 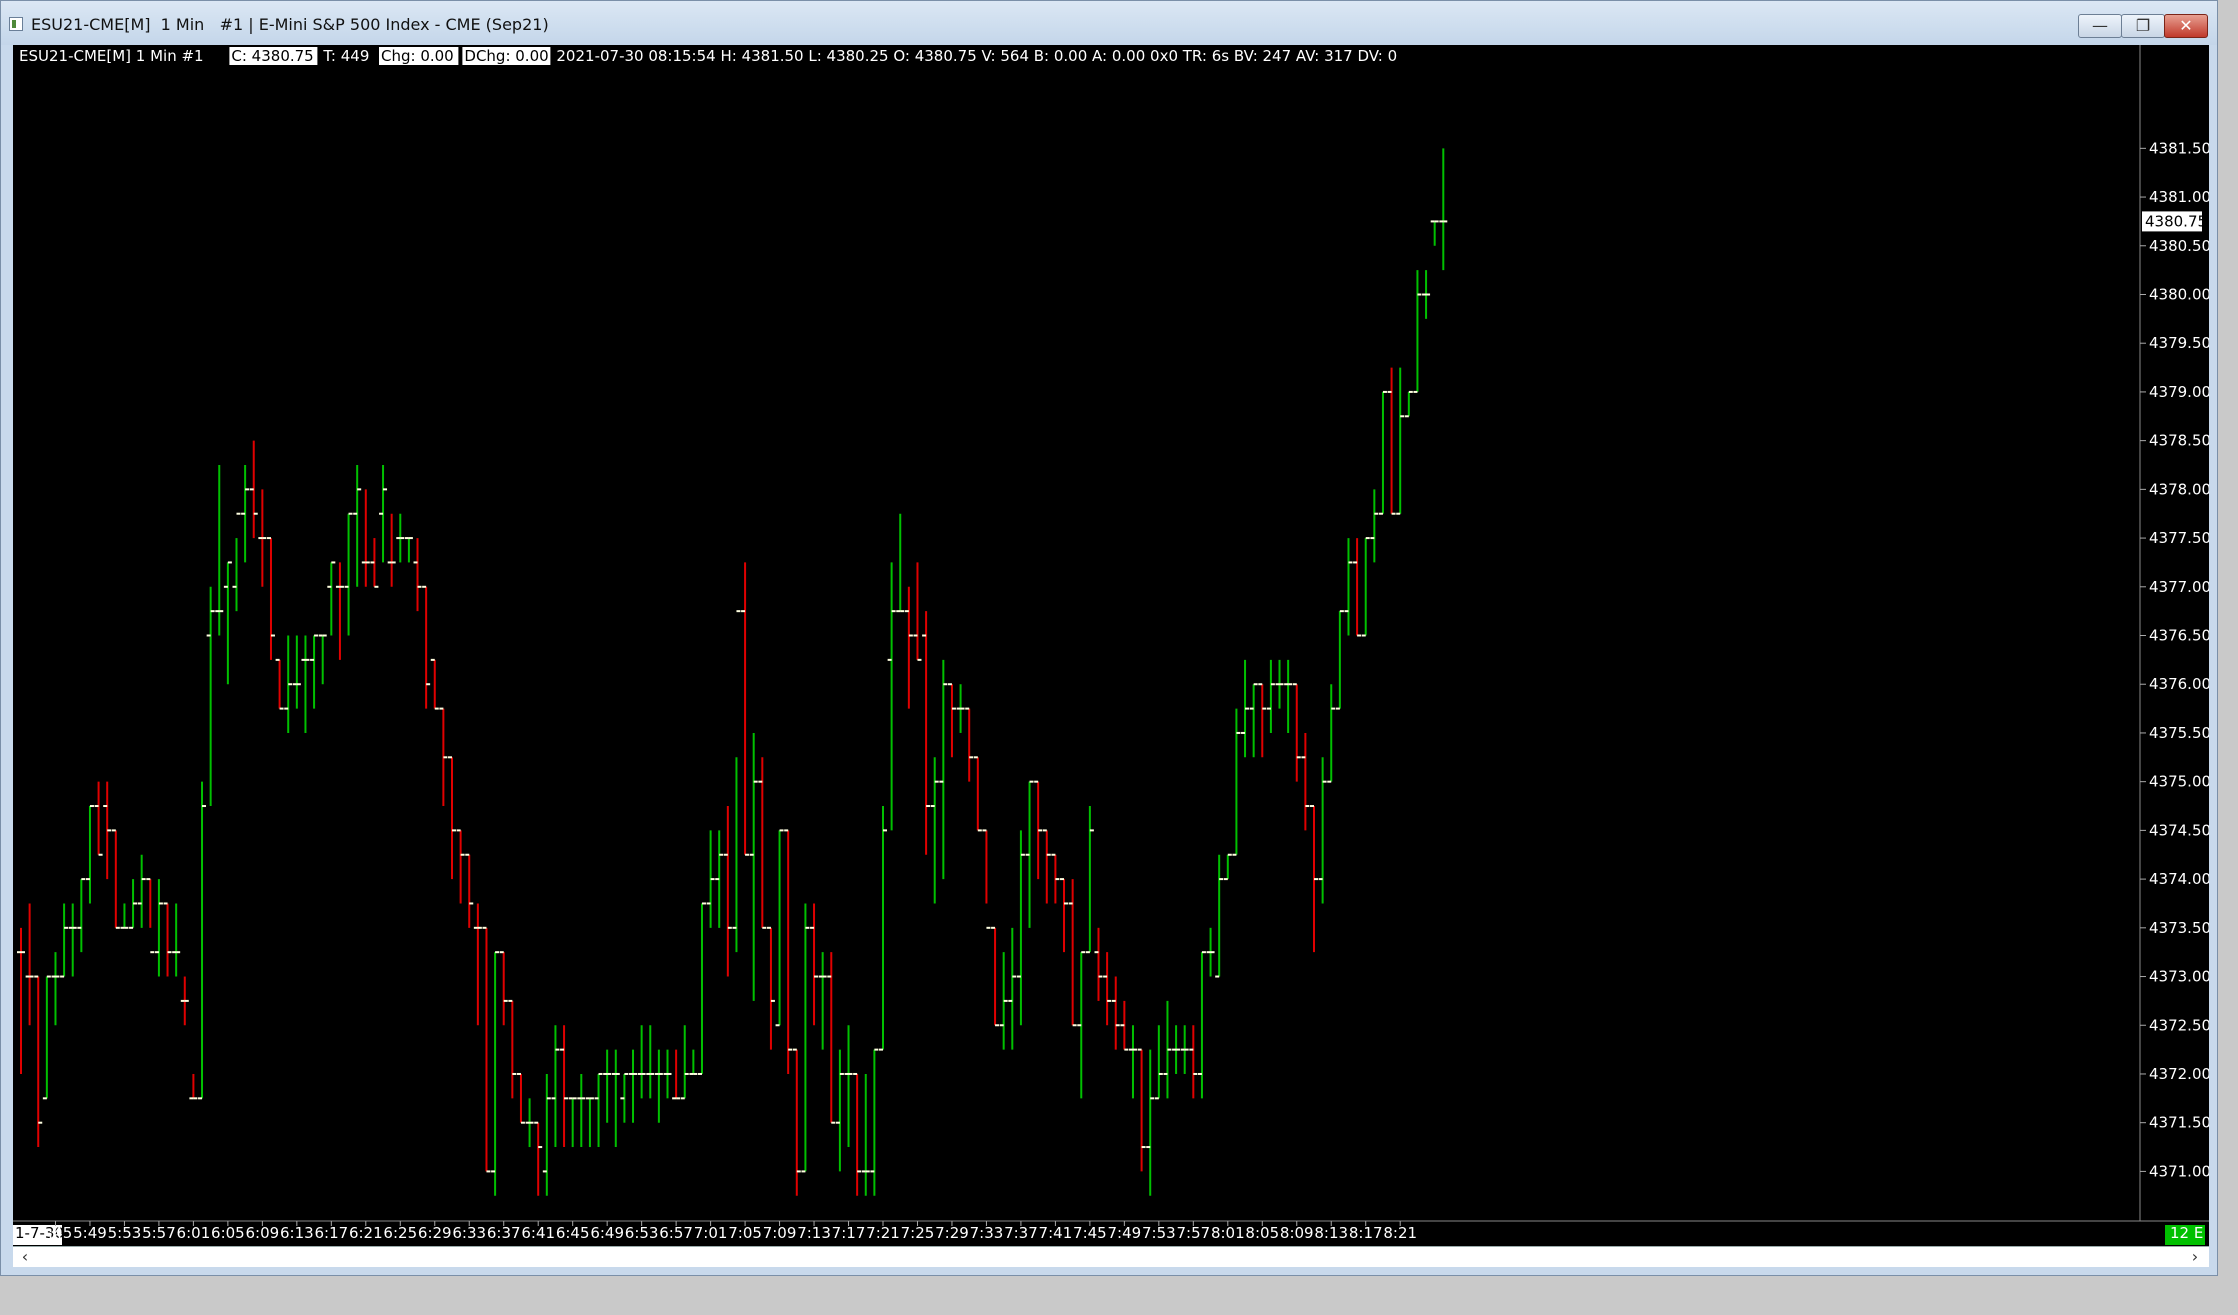 What do you see at coordinates (56, 1233) in the screenshot?
I see `time-tick-label: 5:45` at bounding box center [56, 1233].